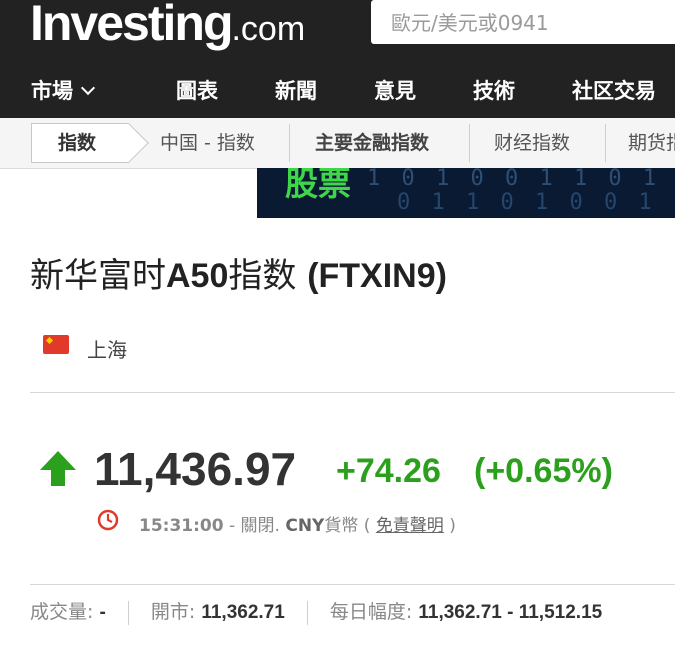 This screenshot has height=649, width=675. What do you see at coordinates (388, 471) in the screenshot?
I see `price-change: +74.26` at bounding box center [388, 471].